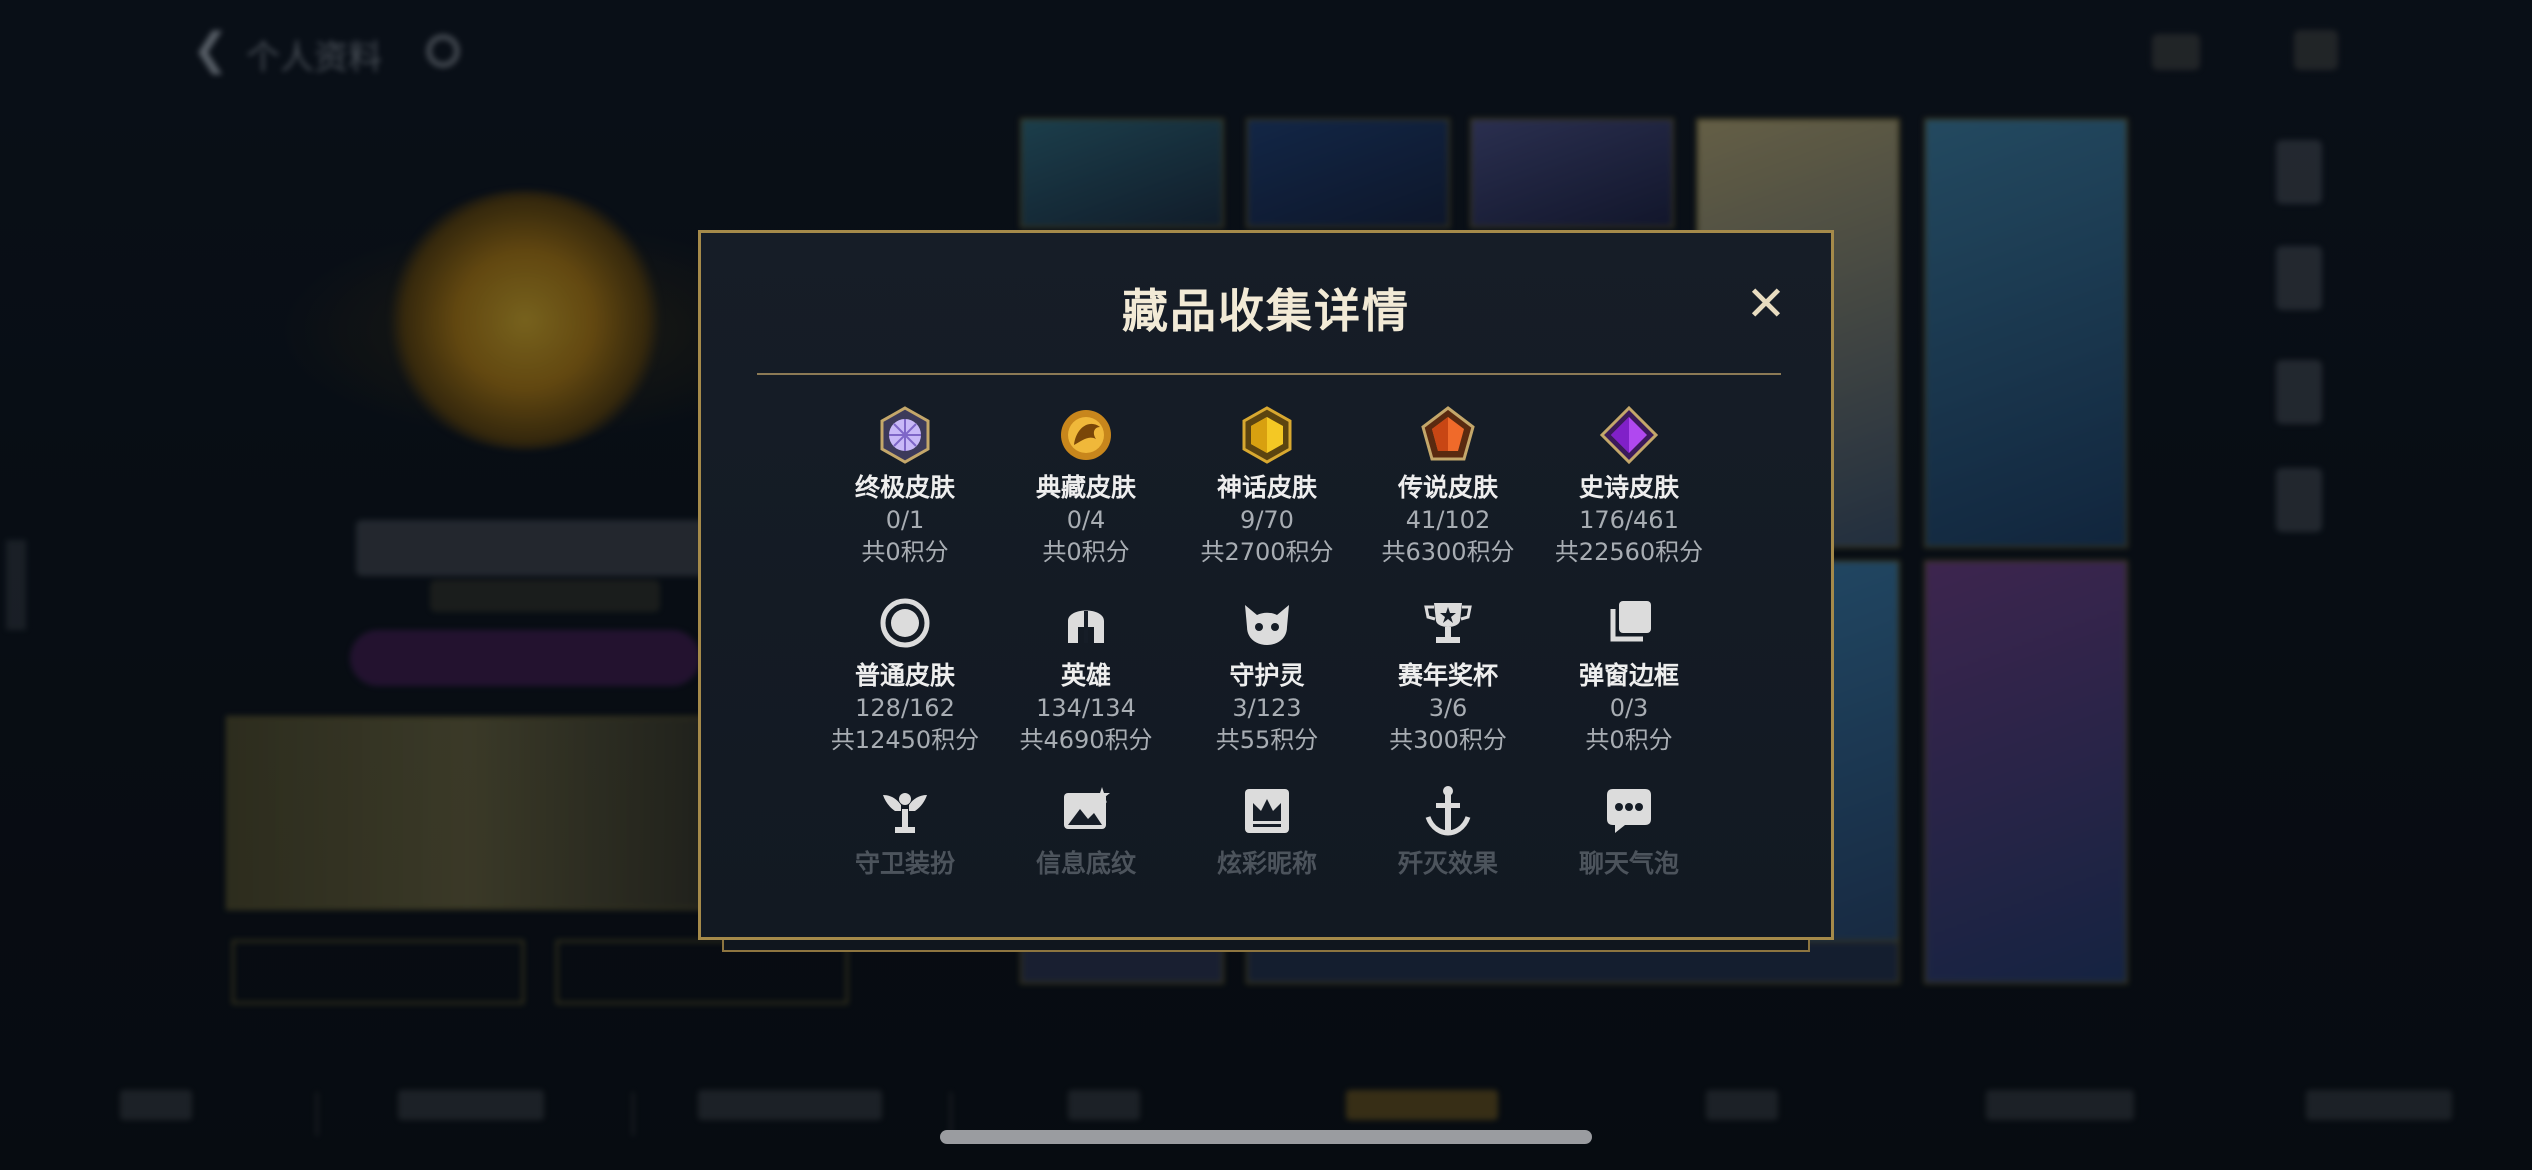 Image resolution: width=2532 pixels, height=1170 pixels. I want to click on collection-item-epic-skin: 史诗皮肤 176/461 共22560积分, so click(1629, 486).